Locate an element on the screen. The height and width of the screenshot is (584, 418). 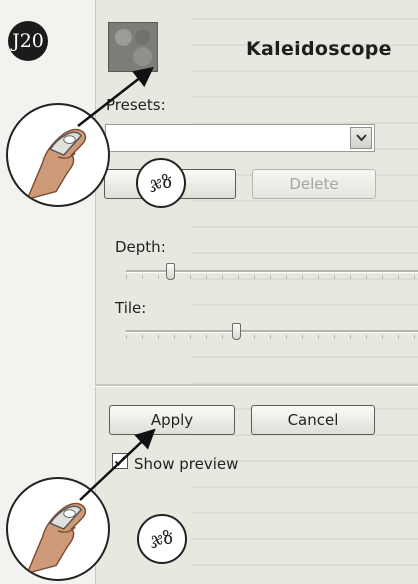
tile-ticks is located at coordinates (272, 337).